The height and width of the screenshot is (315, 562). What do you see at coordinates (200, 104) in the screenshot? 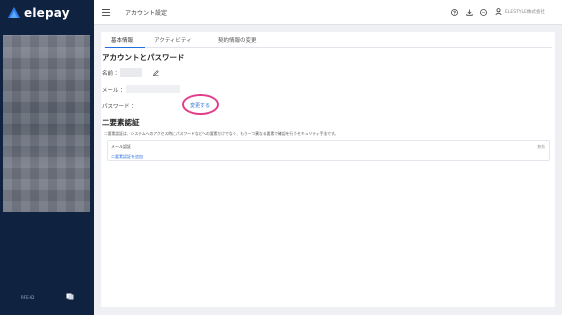
I see `highlight-circle` at bounding box center [200, 104].